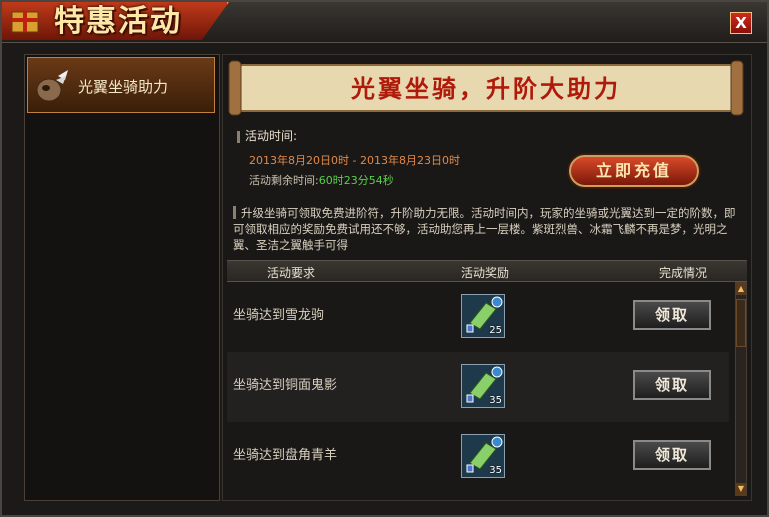  Describe the element at coordinates (384, 22) in the screenshot. I see `title-bar: 特惠活动 X` at that location.